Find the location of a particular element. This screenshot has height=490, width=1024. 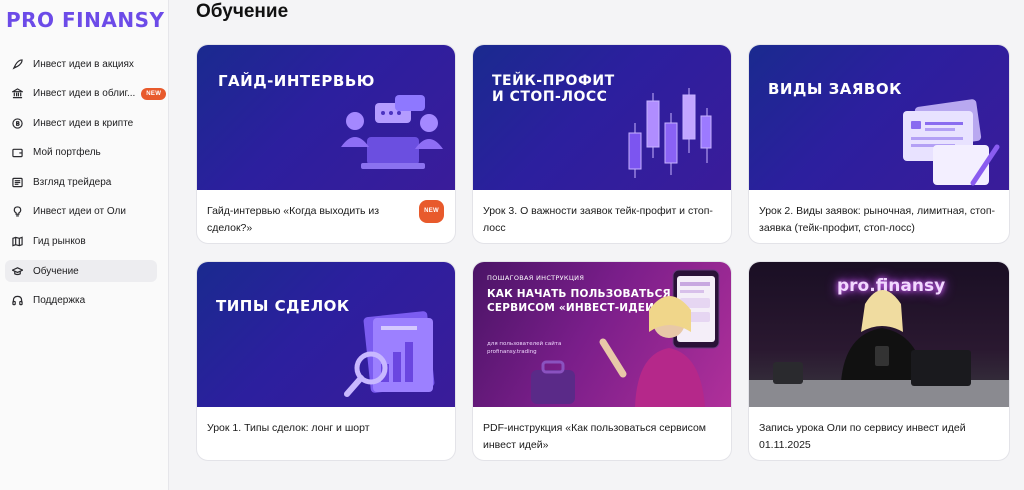

sidebar-item-learning: Обучение is located at coordinates (81, 271).